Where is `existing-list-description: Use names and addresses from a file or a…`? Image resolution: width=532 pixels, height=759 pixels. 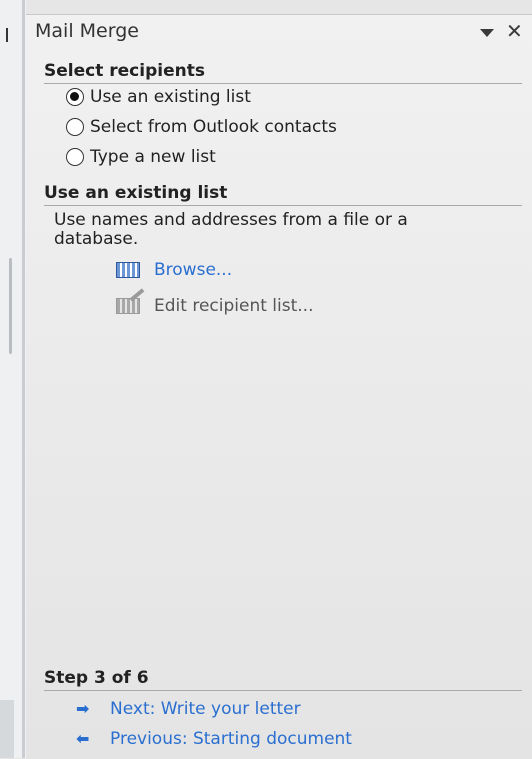 existing-list-description: Use names and addresses from a file or a… is located at coordinates (231, 229).